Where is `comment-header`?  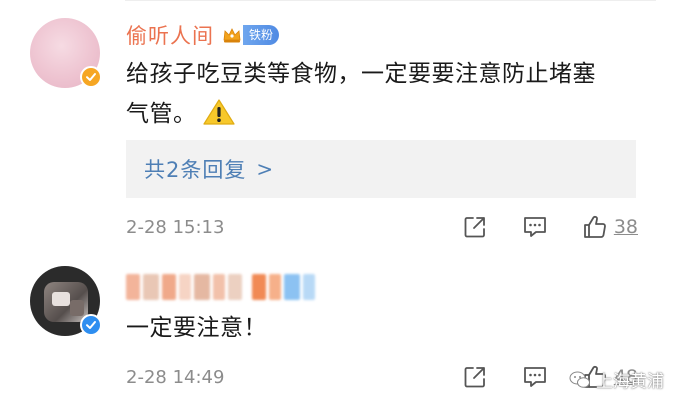
comment-header is located at coordinates (222, 287).